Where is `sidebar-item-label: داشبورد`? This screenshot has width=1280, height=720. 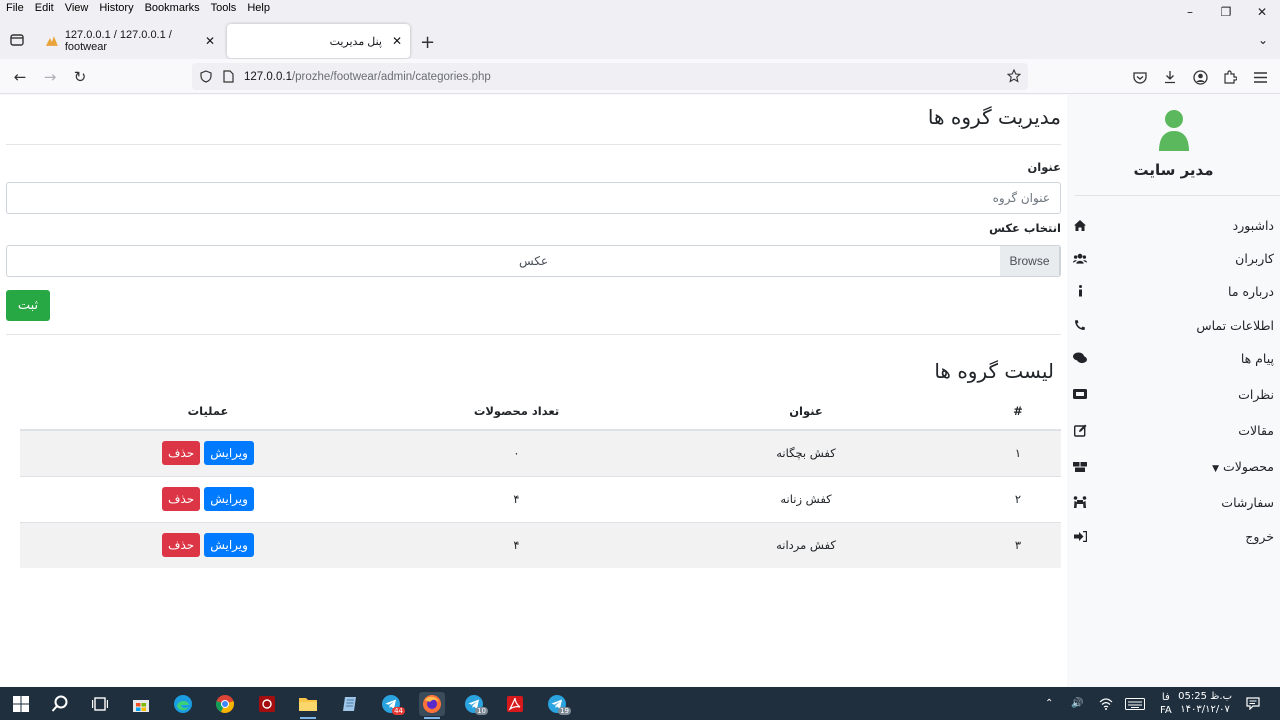 sidebar-item-label: داشبورد is located at coordinates (1253, 225).